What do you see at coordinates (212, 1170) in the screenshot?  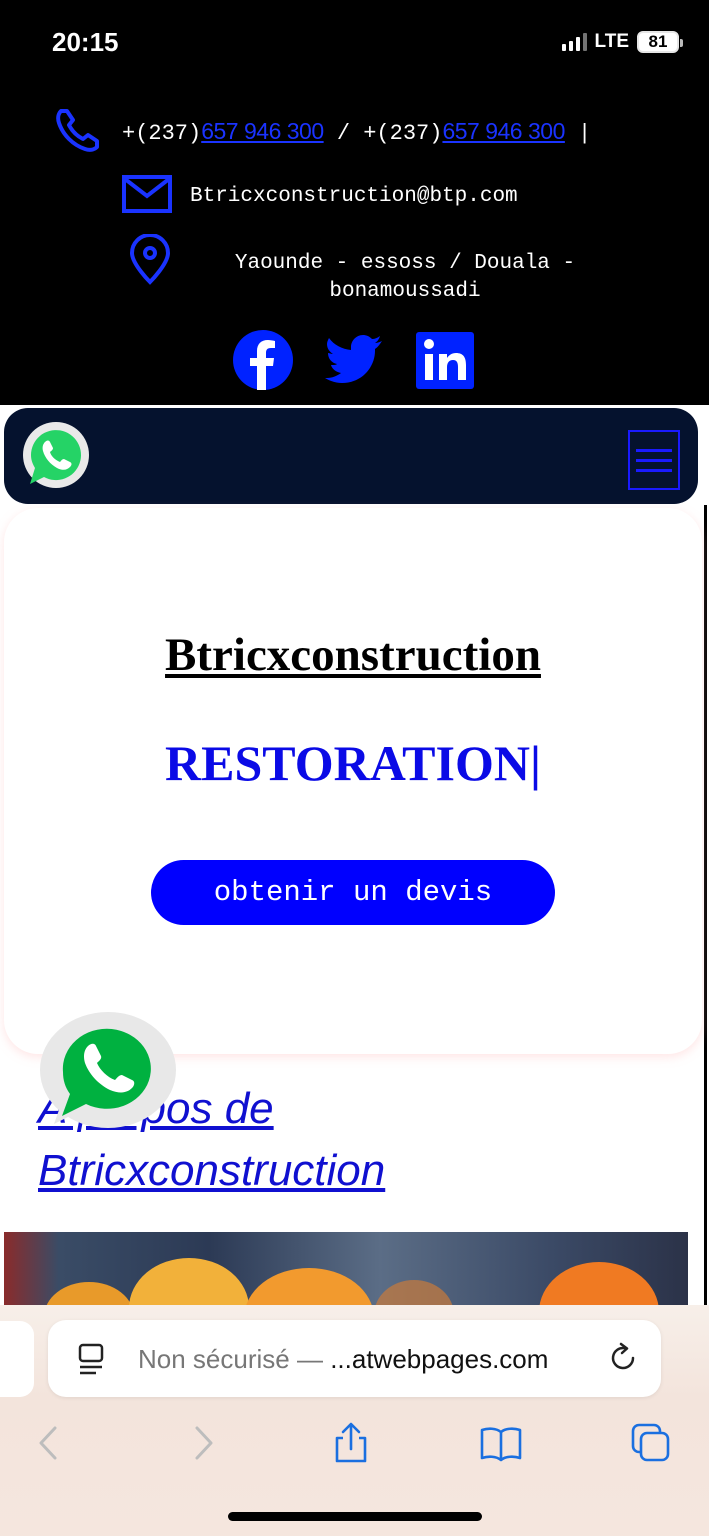 I see `about-heading-line-2: Btricxconstruction` at bounding box center [212, 1170].